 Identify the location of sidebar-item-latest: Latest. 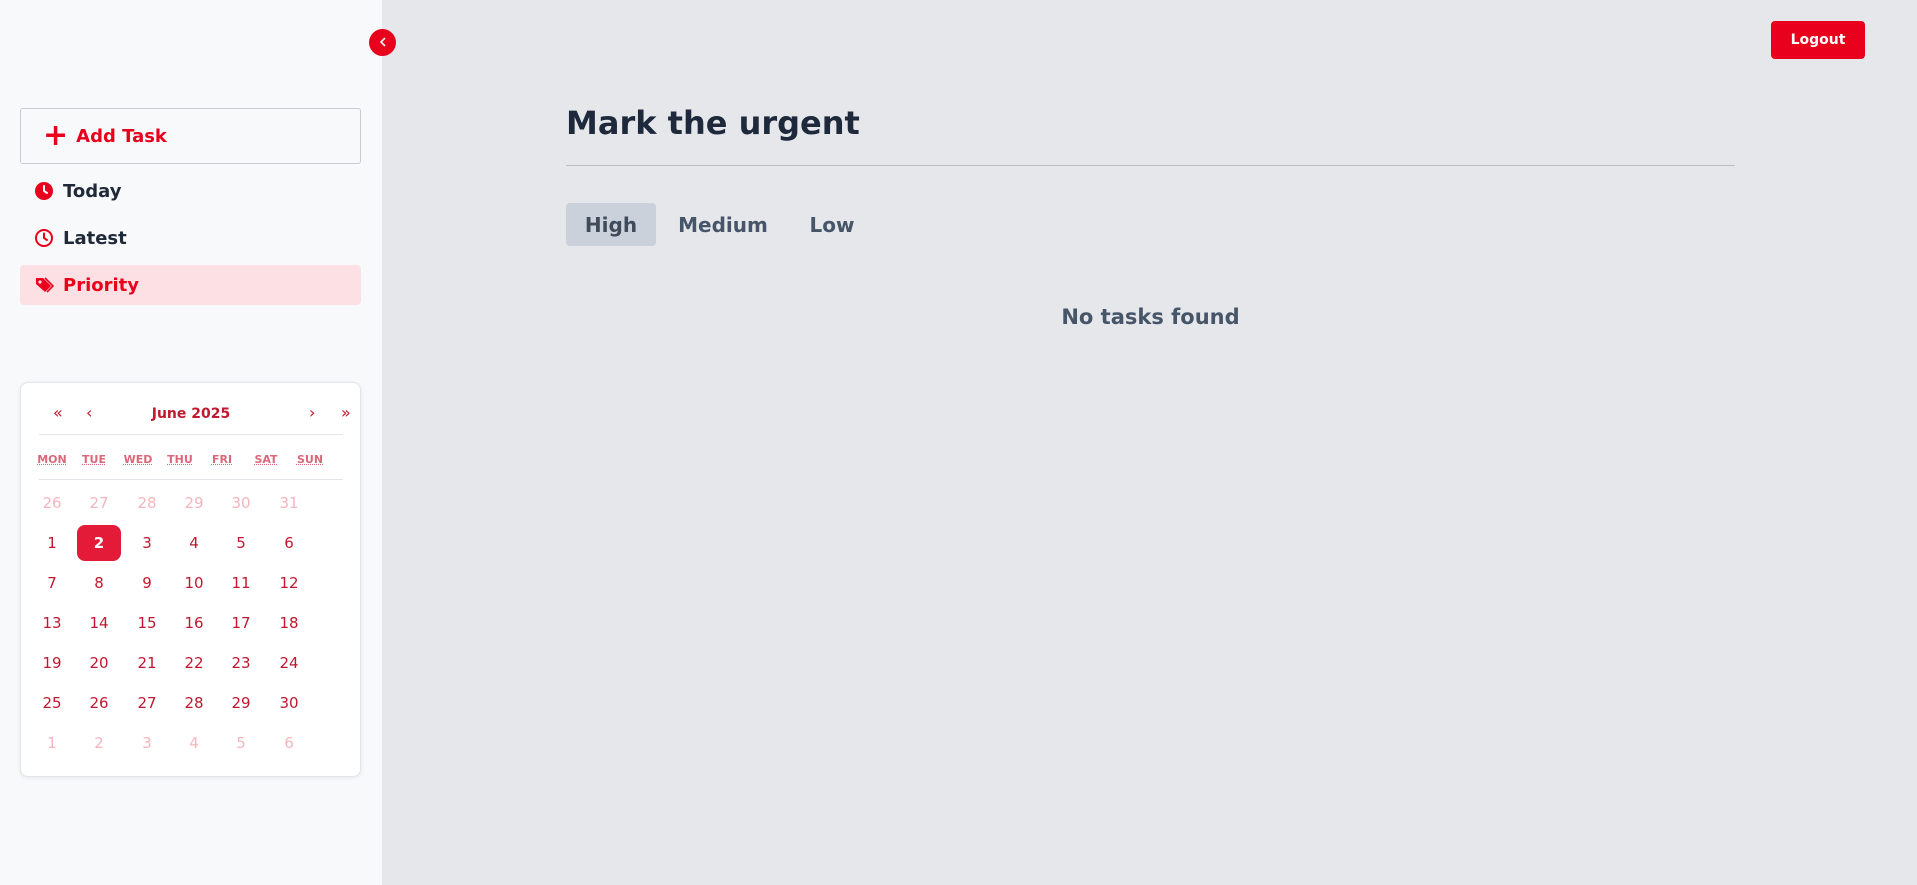
(190, 238).